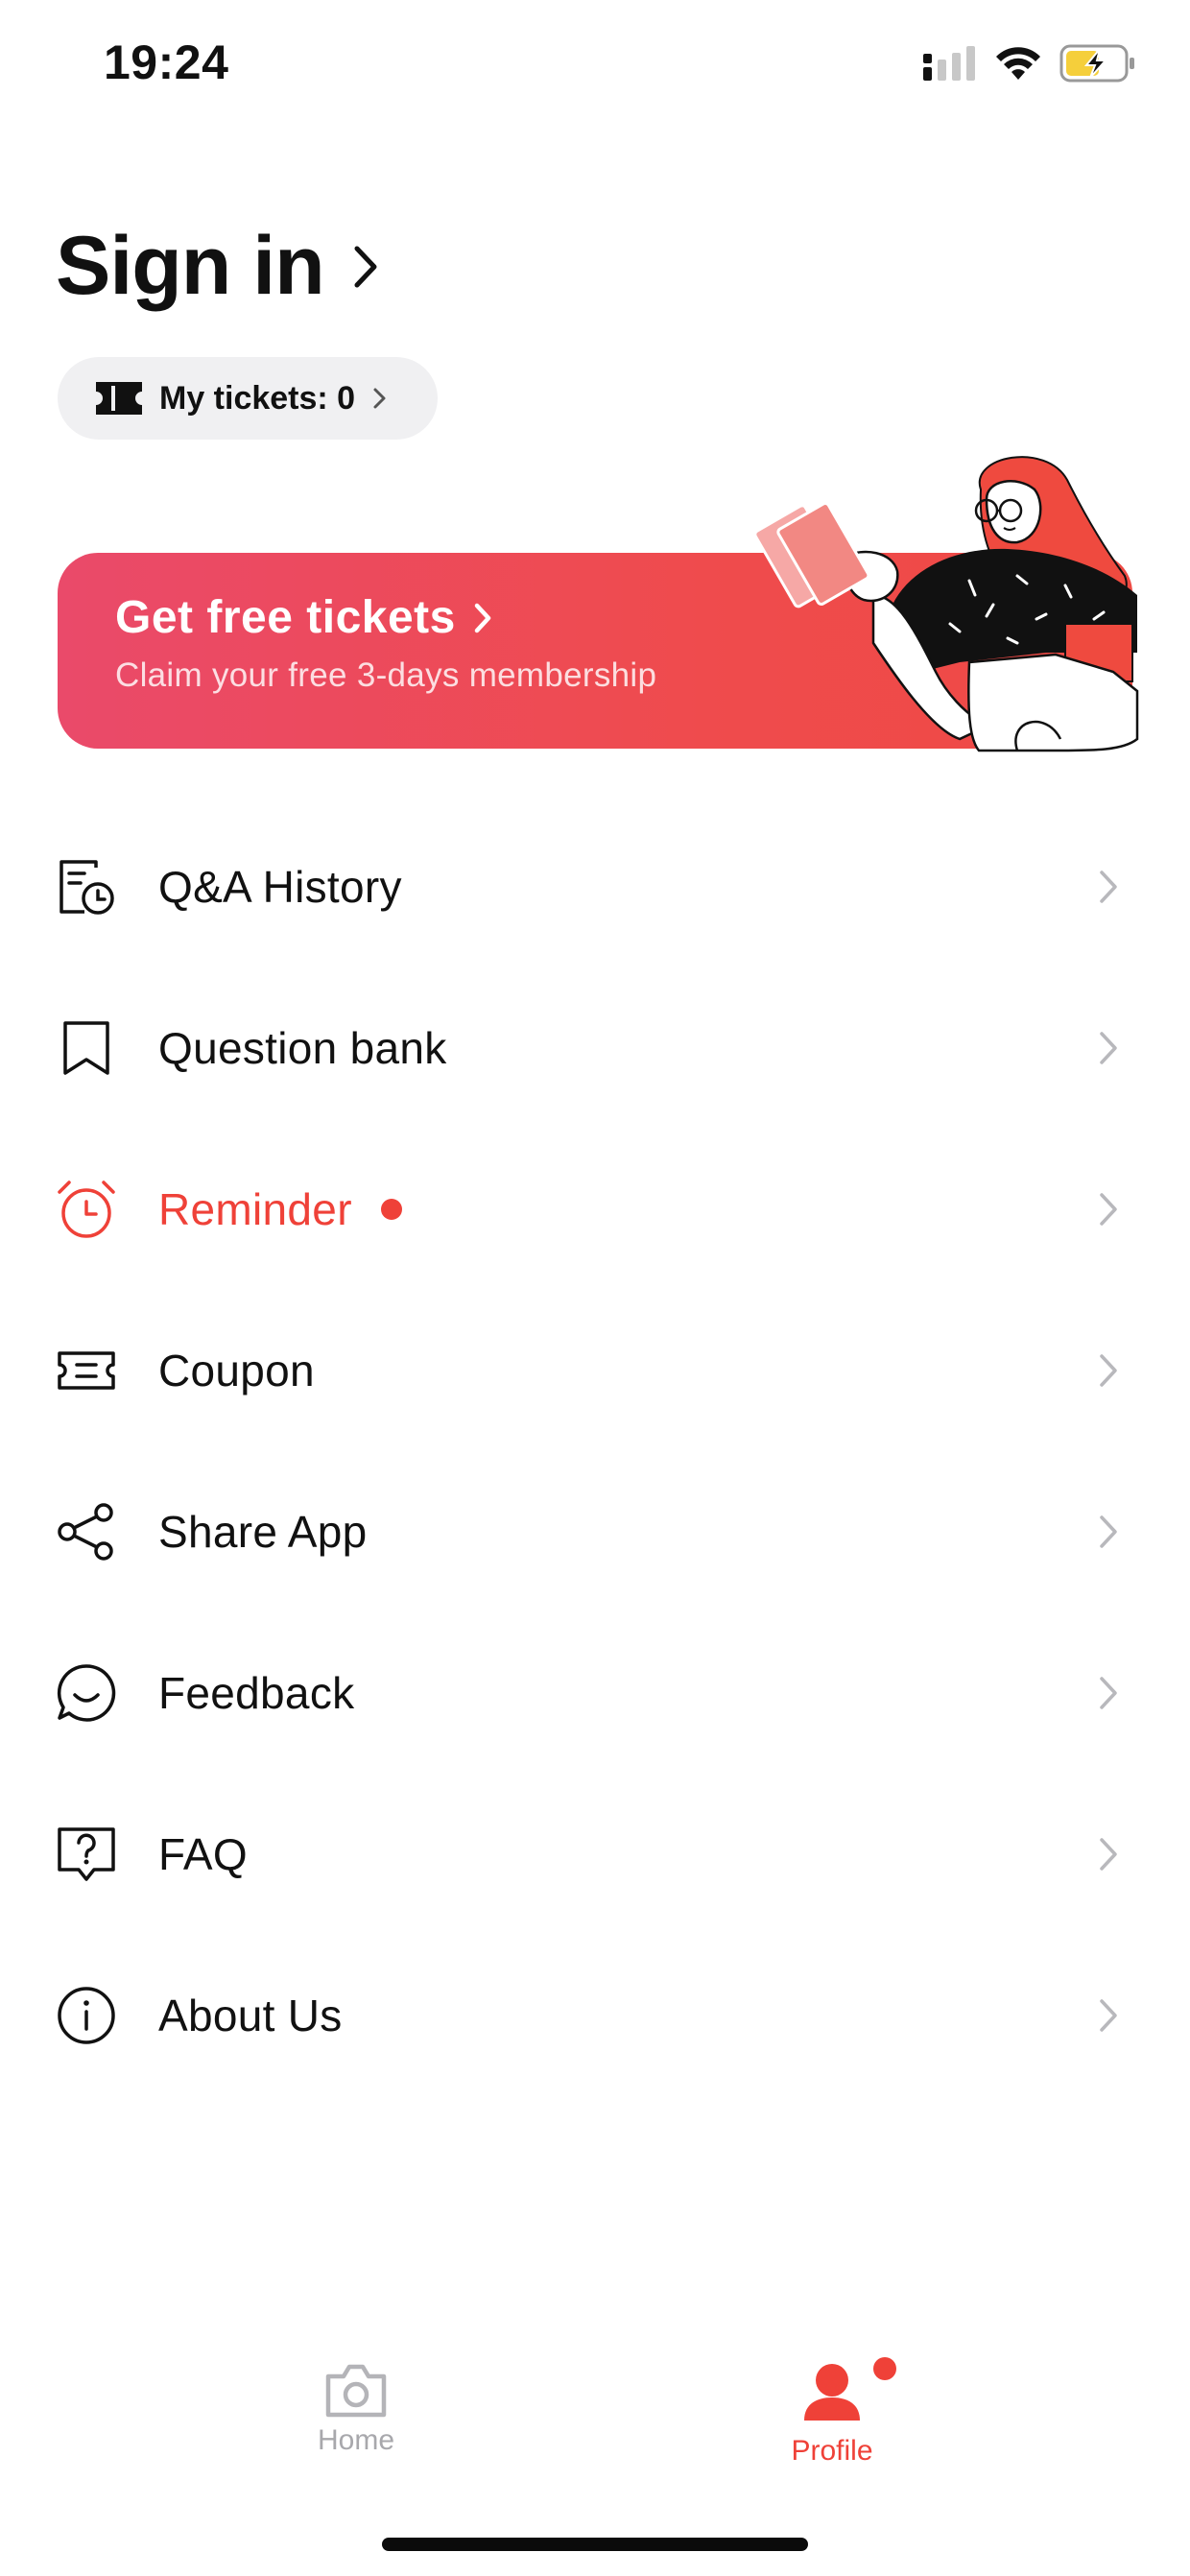  What do you see at coordinates (258, 398) in the screenshot?
I see `my-tickets-label: My tickets: 0` at bounding box center [258, 398].